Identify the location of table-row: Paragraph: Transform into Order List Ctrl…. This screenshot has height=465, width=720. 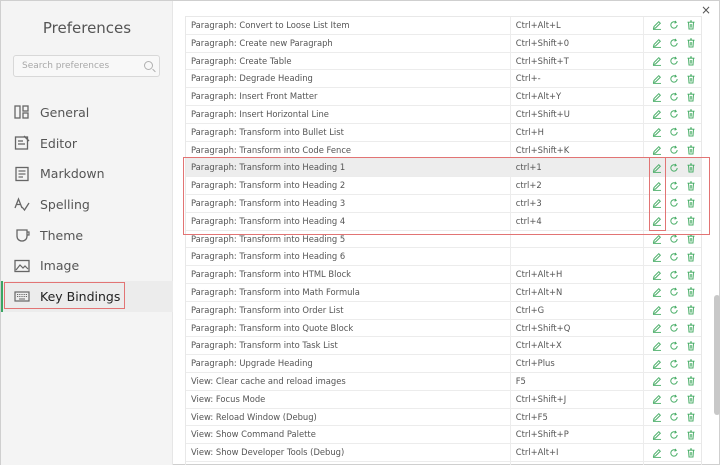
(443, 310).